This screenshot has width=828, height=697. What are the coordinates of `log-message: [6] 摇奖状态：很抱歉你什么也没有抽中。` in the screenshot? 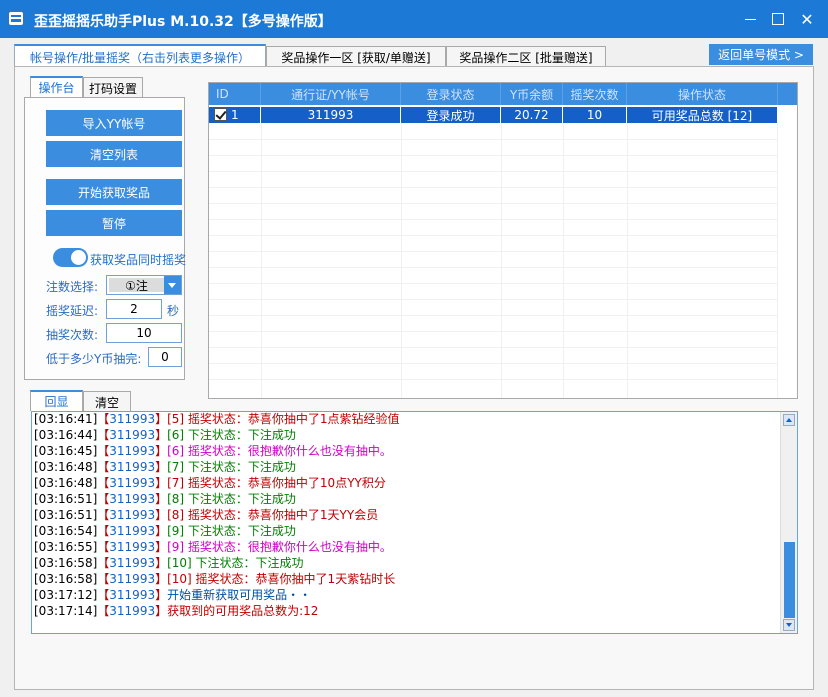 It's located at (279, 451).